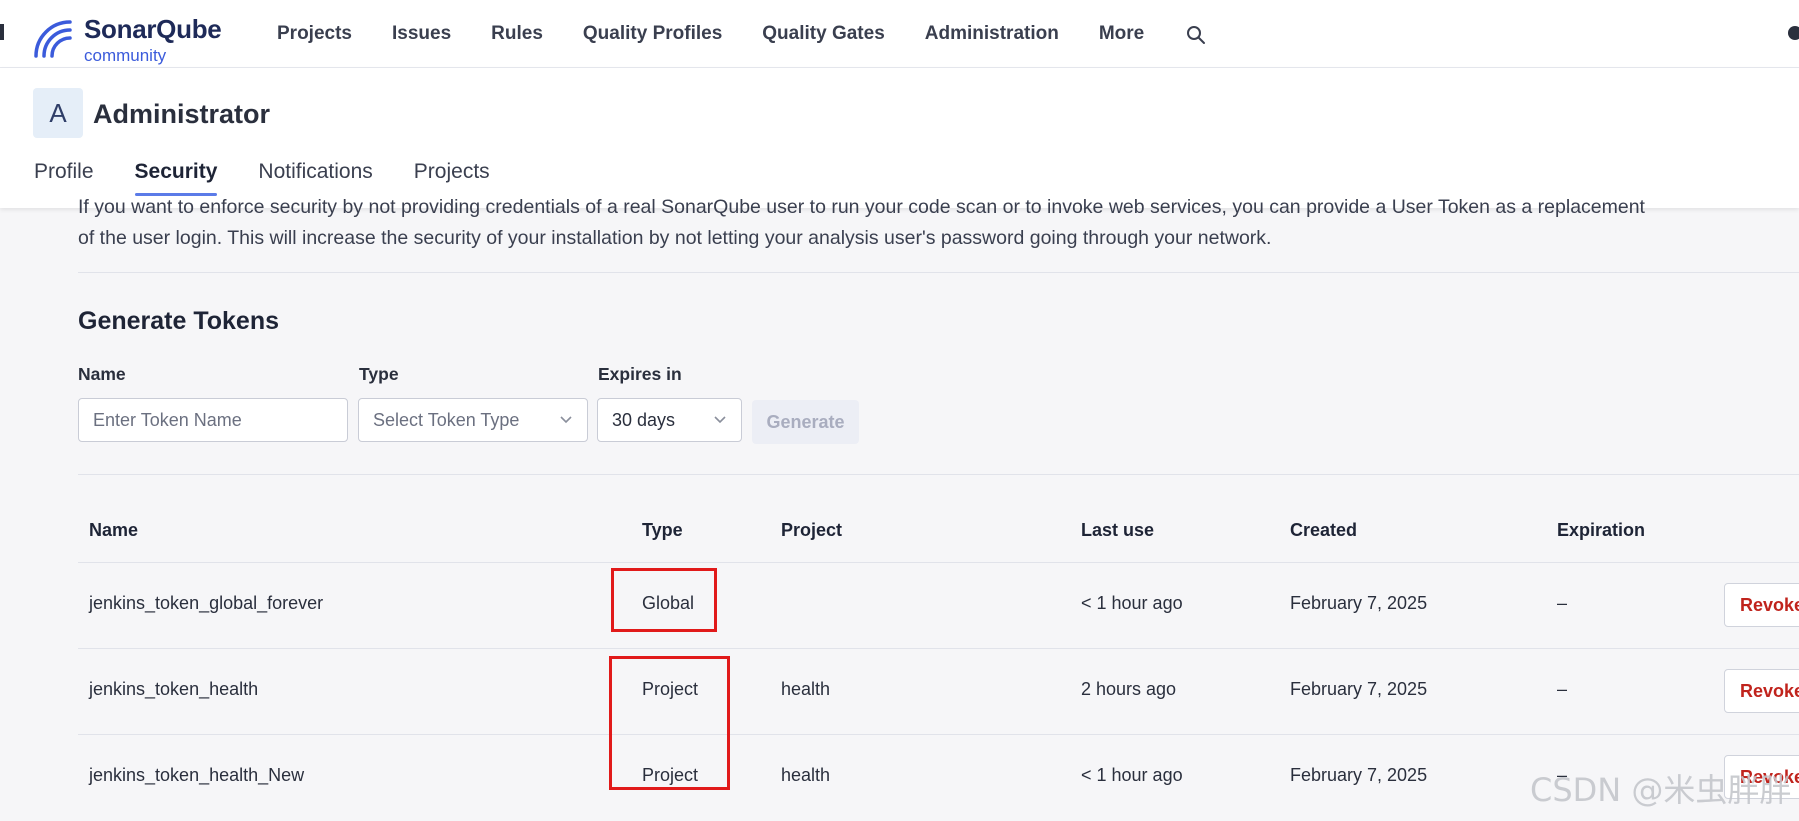 The image size is (1799, 821). Describe the element at coordinates (1324, 530) in the screenshot. I see `column-header-created: Created` at that location.